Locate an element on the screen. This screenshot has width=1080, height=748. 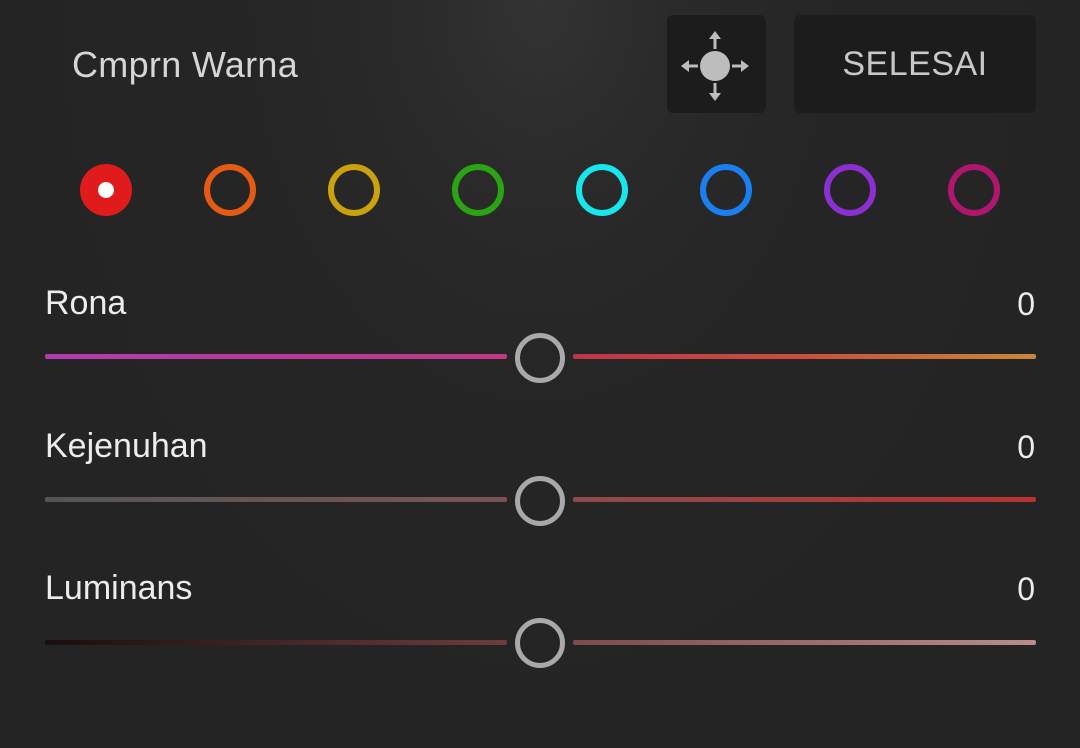
saturation-value: 0 is located at coordinates (1026, 447).